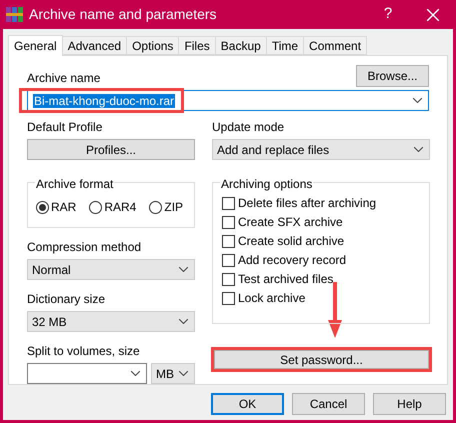  Describe the element at coordinates (95, 45) in the screenshot. I see `tab: Advanced` at that location.